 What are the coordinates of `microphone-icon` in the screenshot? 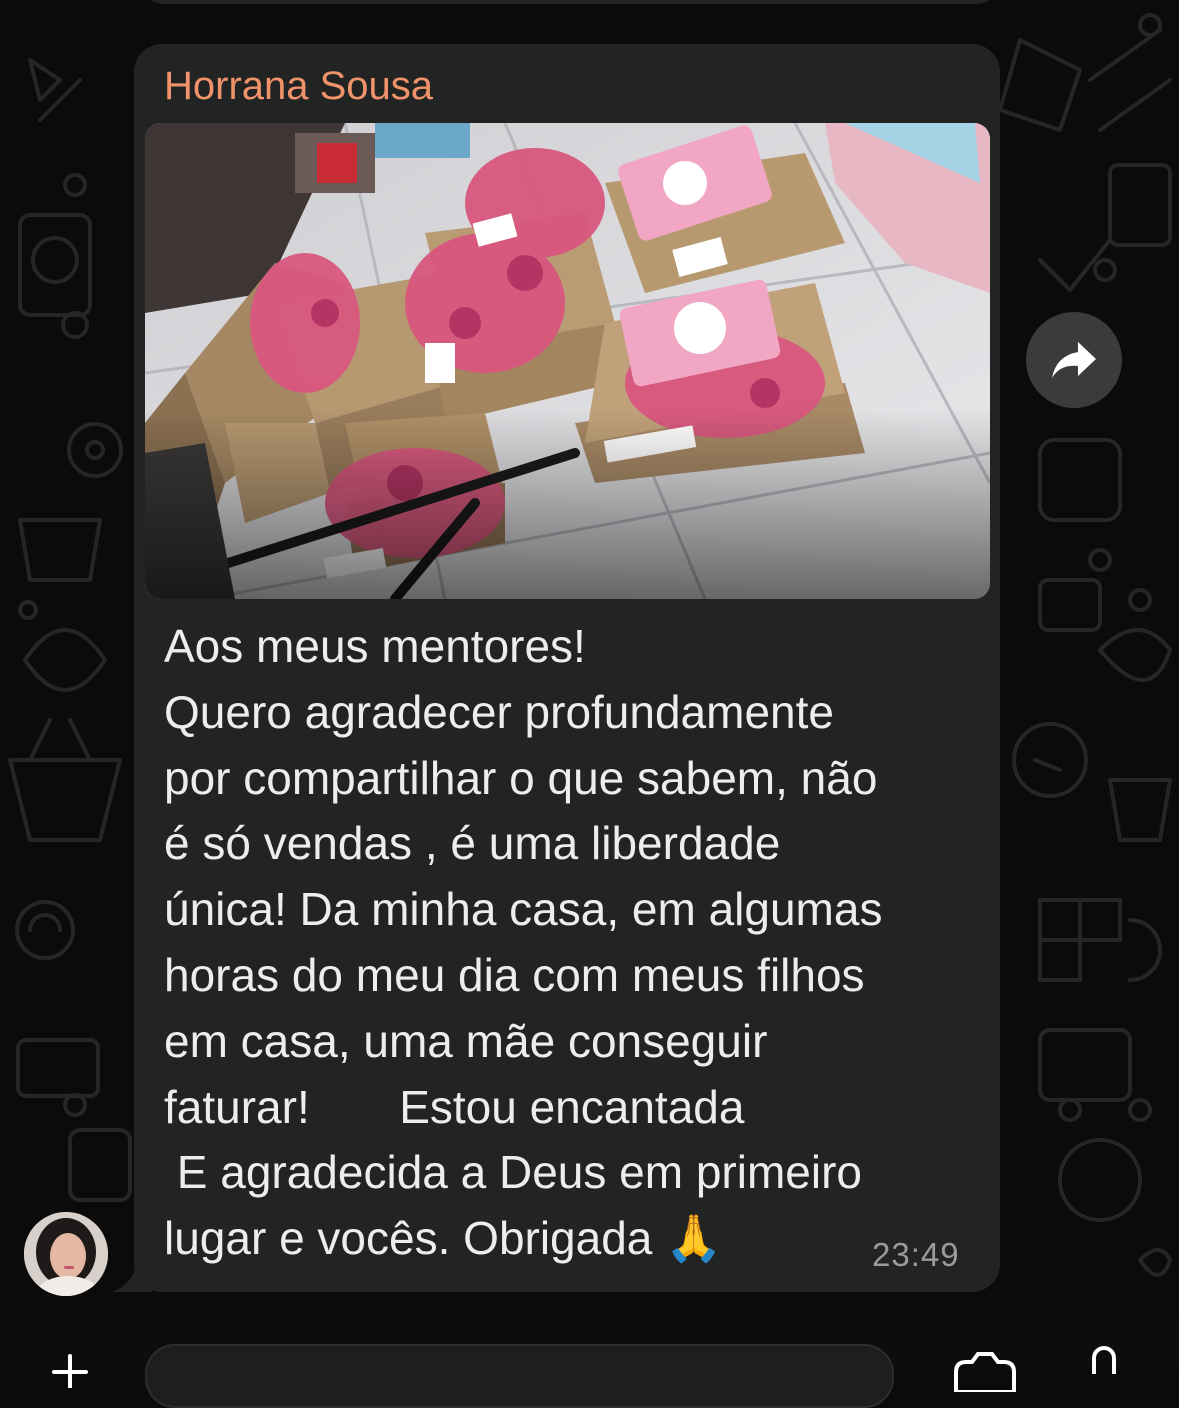 It's located at (1104, 1359).